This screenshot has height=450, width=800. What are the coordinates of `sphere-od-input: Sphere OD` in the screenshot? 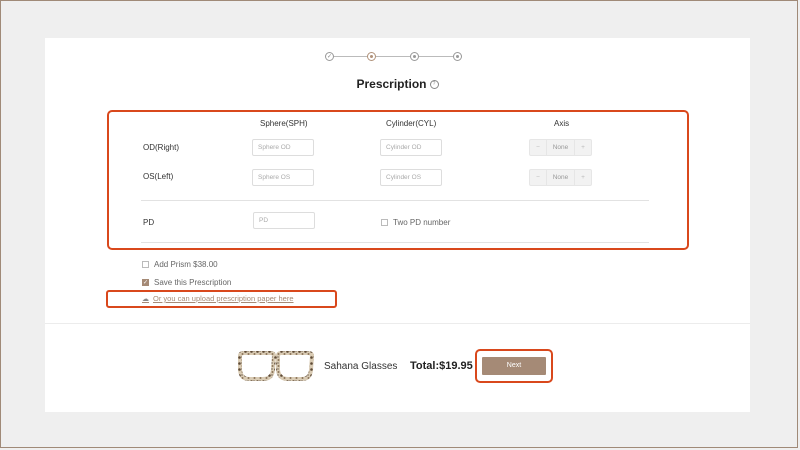 It's located at (283, 147).